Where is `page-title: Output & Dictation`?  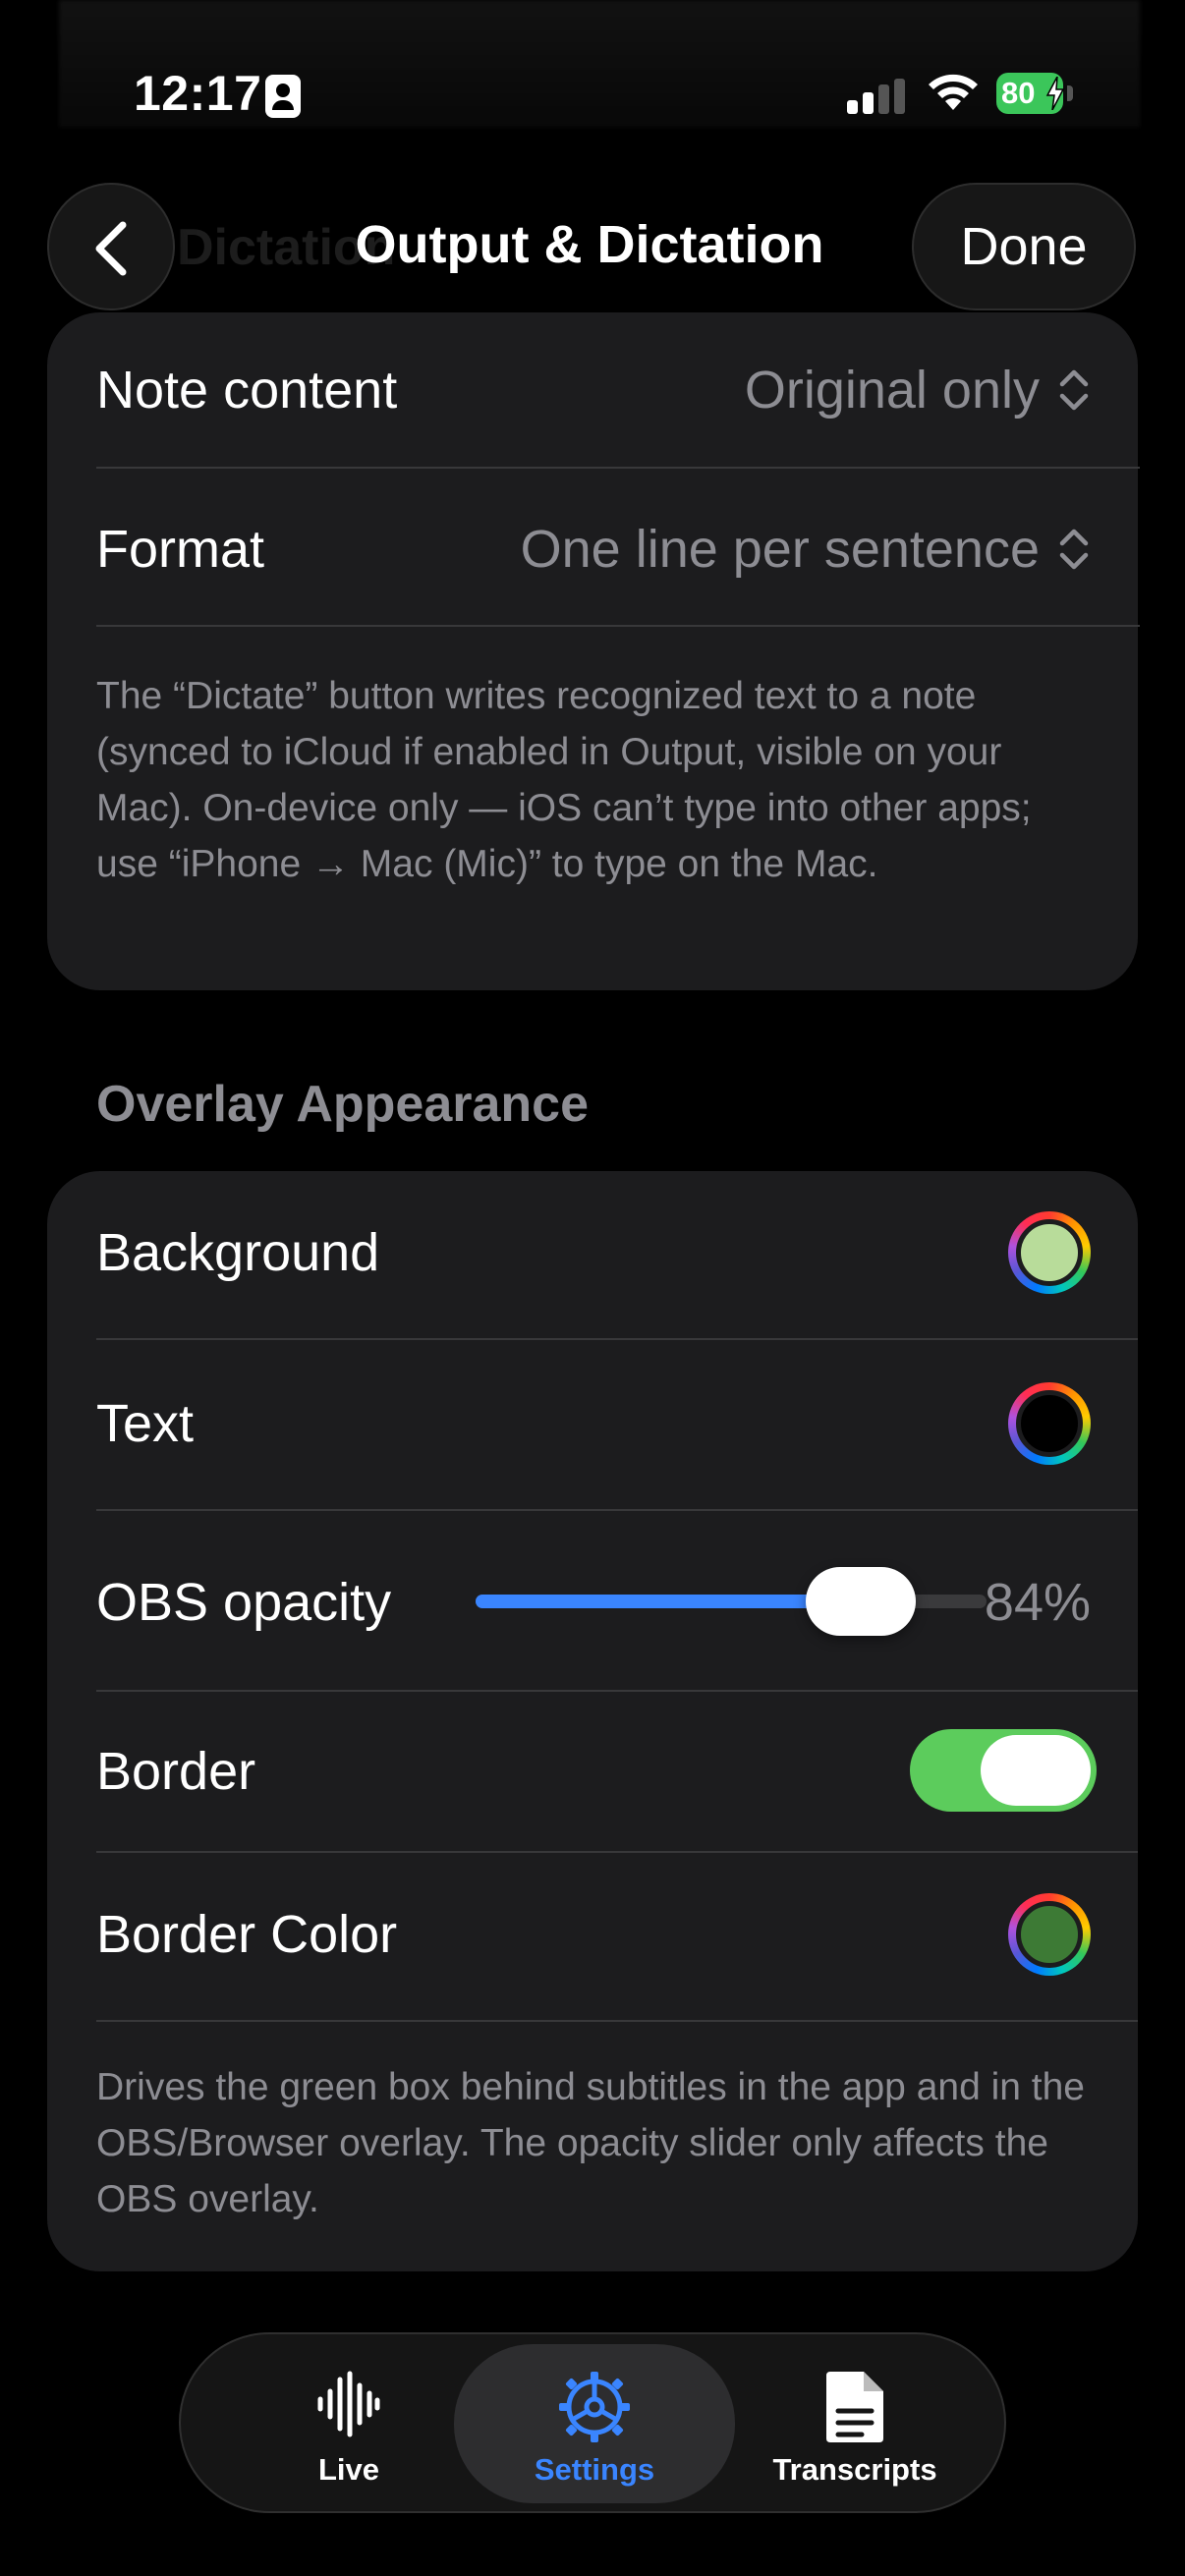
page-title: Output & Dictation is located at coordinates (590, 244).